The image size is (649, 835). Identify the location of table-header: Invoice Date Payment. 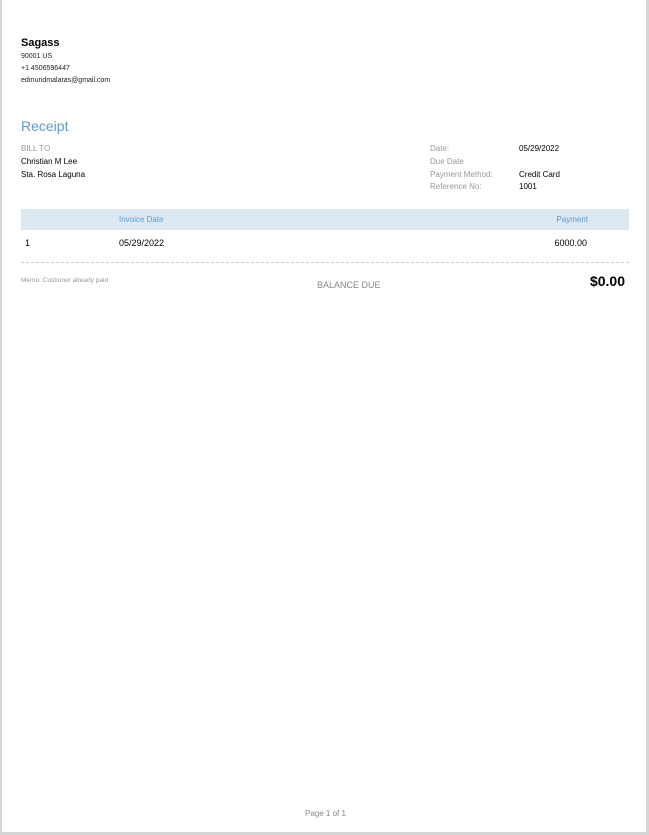
(325, 219).